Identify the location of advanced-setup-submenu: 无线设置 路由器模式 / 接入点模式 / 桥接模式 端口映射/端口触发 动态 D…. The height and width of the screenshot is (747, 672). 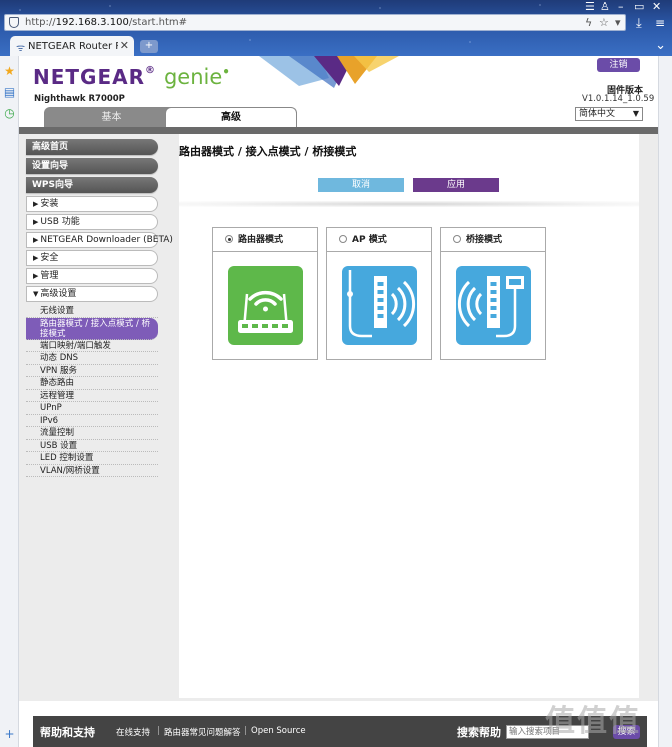
(92, 391).